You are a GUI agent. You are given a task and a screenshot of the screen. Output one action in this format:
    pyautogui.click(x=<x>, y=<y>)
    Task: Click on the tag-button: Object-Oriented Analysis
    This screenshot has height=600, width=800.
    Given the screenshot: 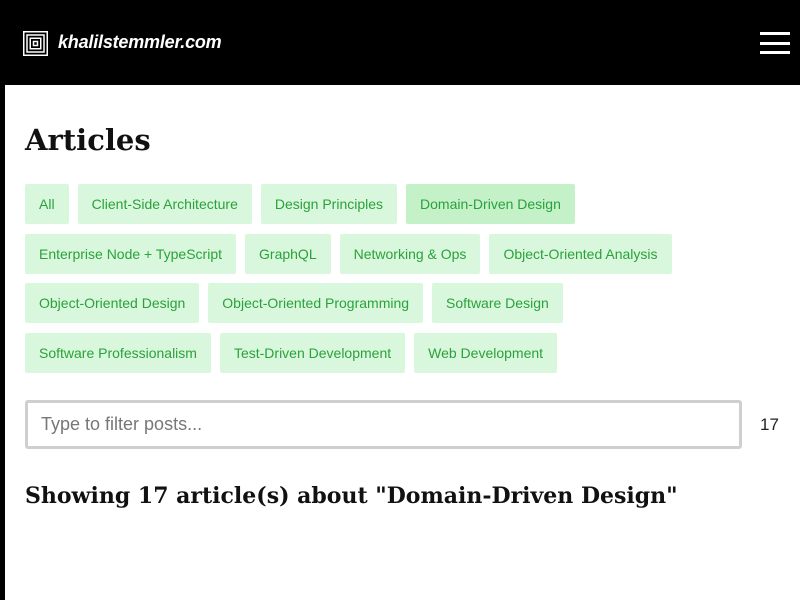 What is the action you would take?
    pyautogui.click(x=580, y=253)
    